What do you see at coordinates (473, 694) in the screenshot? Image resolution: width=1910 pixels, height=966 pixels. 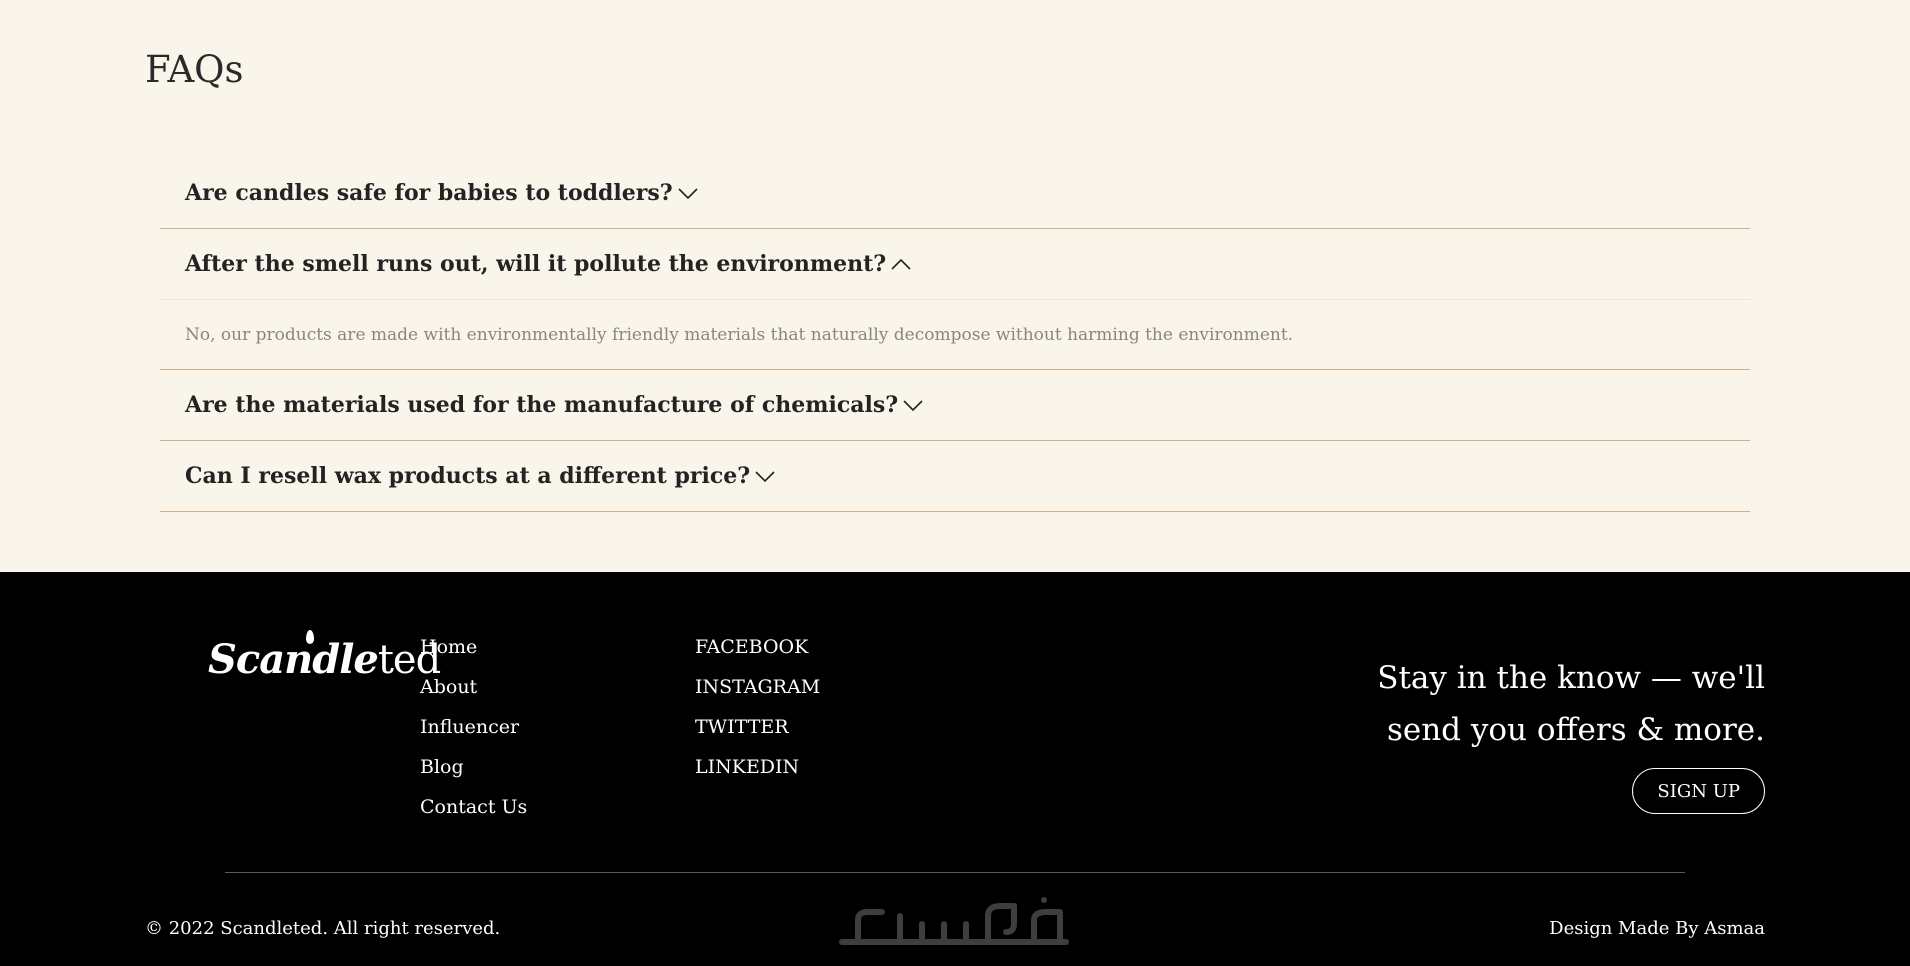 I see `footer-link-about: About` at bounding box center [473, 694].